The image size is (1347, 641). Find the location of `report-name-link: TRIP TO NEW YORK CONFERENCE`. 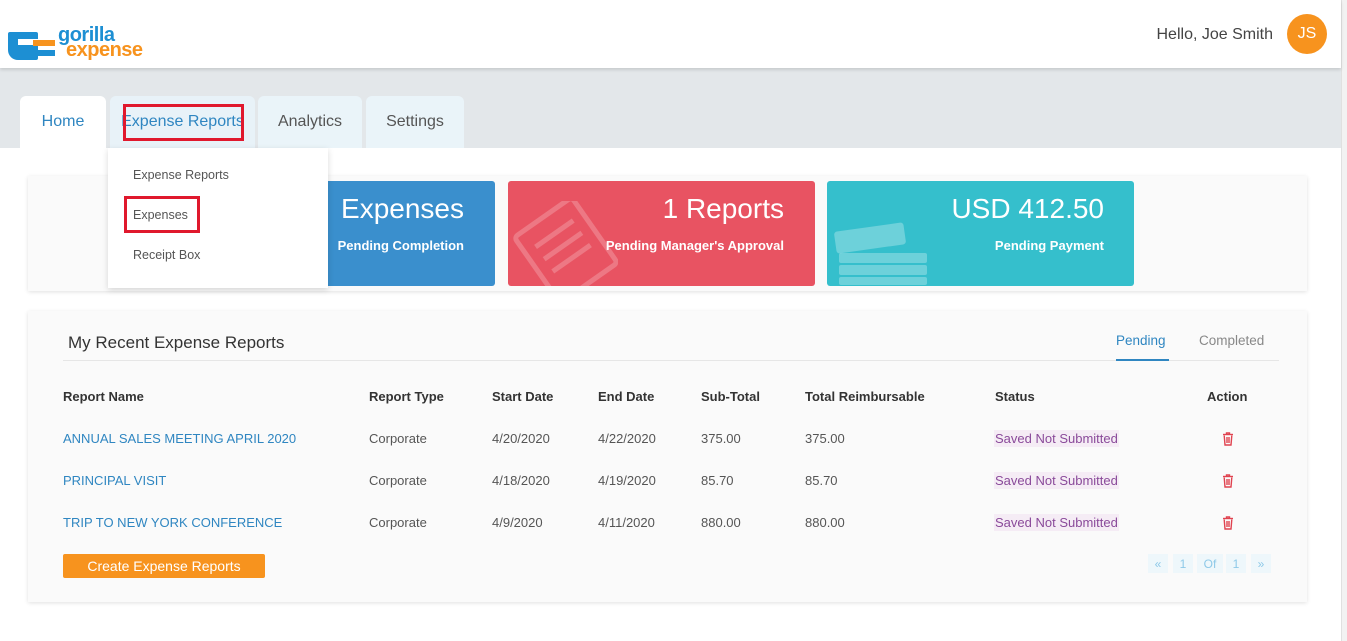

report-name-link: TRIP TO NEW YORK CONFERENCE is located at coordinates (172, 522).